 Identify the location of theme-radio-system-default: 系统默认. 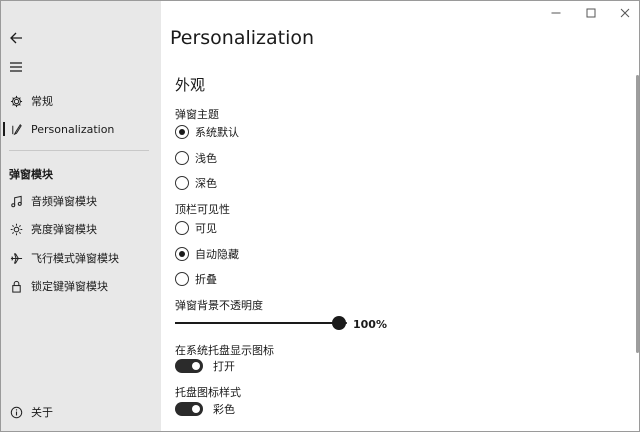
(207, 132).